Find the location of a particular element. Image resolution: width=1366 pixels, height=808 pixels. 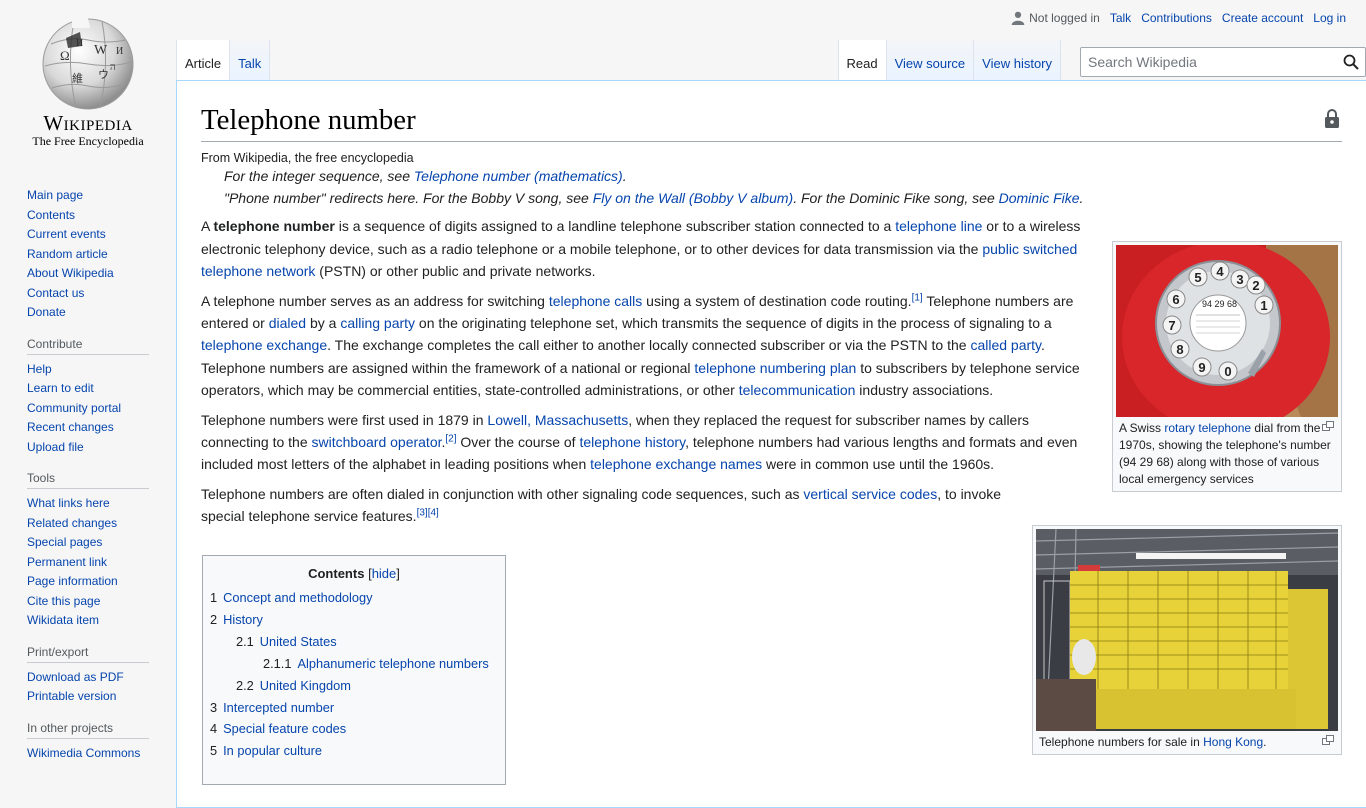

link-dialed: dialed is located at coordinates (287, 323).